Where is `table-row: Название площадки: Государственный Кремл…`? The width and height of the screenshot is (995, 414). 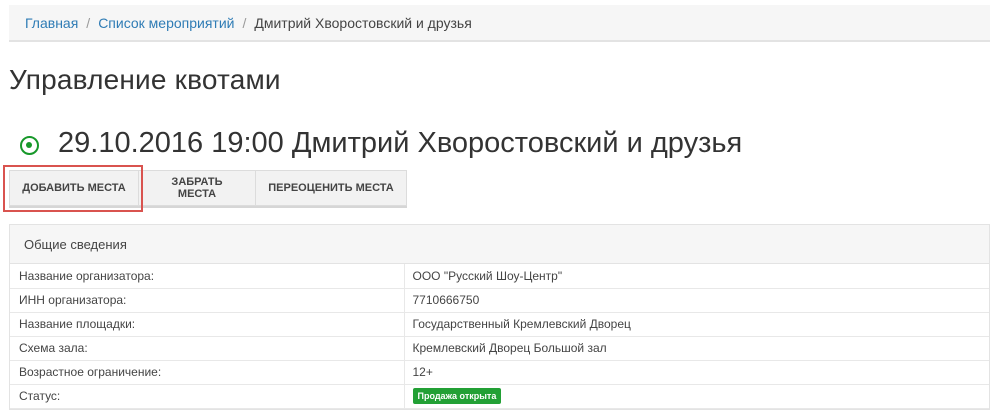
table-row: Название площадки: Государственный Кремл… is located at coordinates (499, 324).